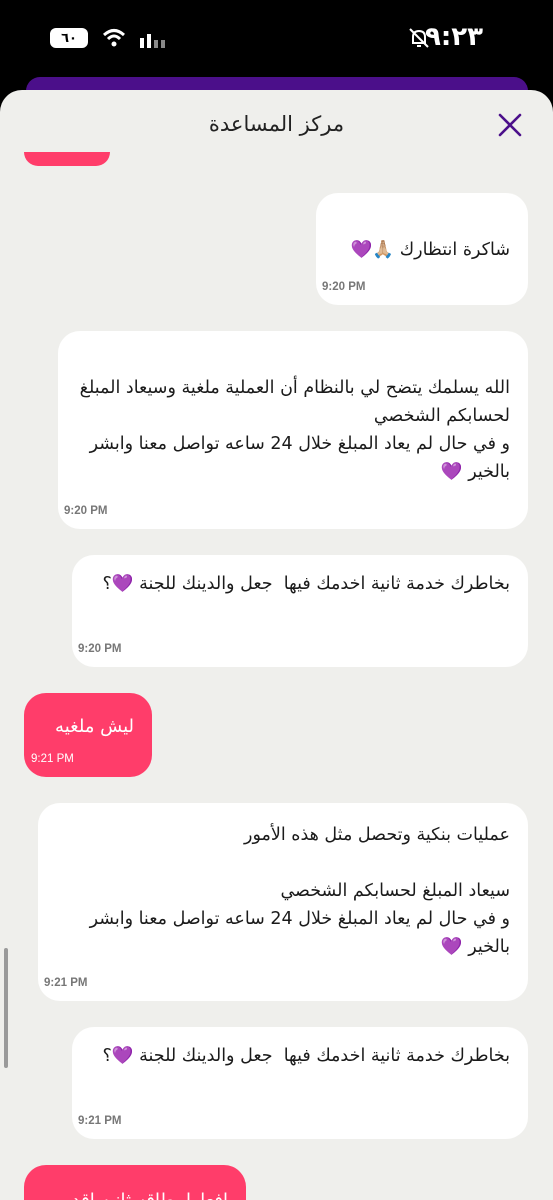 The width and height of the screenshot is (553, 1200). Describe the element at coordinates (510, 125) in the screenshot. I see `close-icon` at that location.